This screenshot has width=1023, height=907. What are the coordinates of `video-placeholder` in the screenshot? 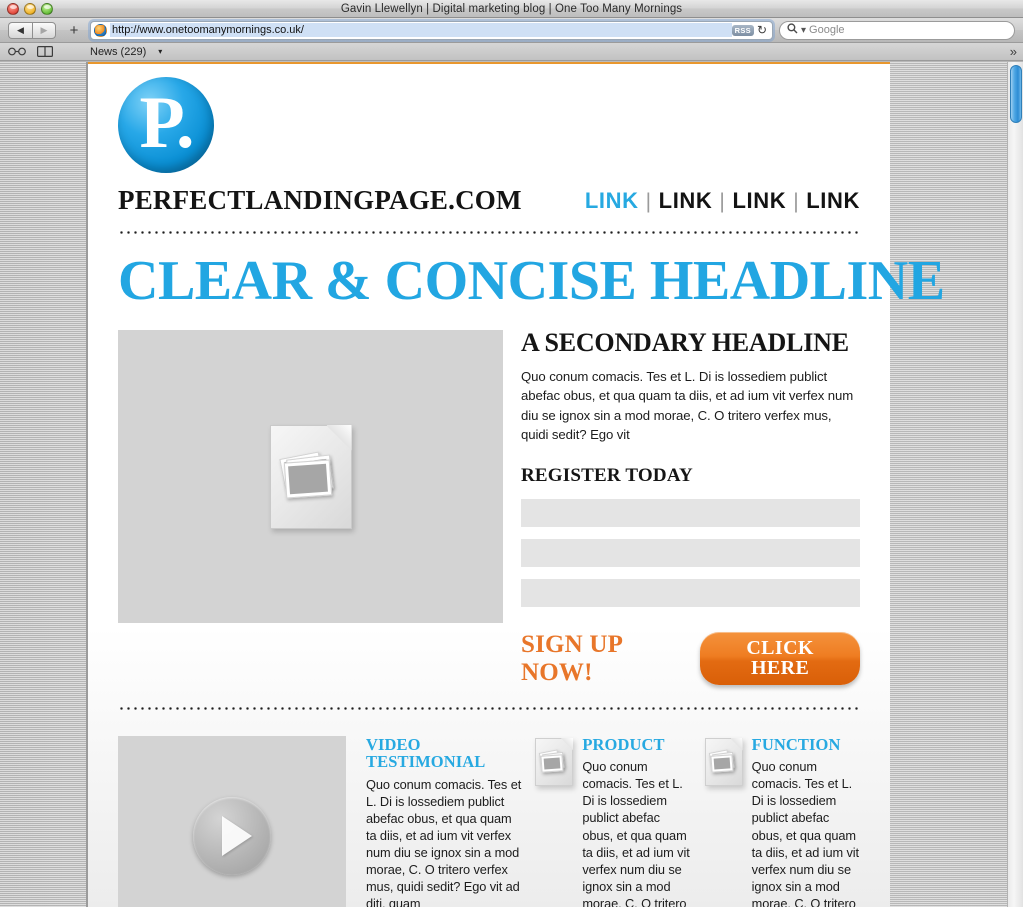 It's located at (232, 821).